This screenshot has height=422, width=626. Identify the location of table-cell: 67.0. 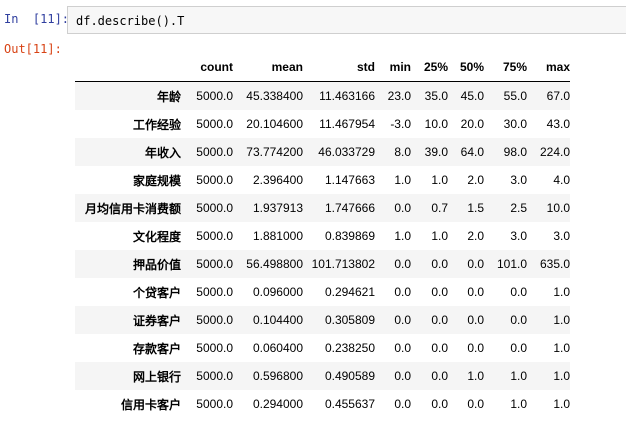
(558, 96).